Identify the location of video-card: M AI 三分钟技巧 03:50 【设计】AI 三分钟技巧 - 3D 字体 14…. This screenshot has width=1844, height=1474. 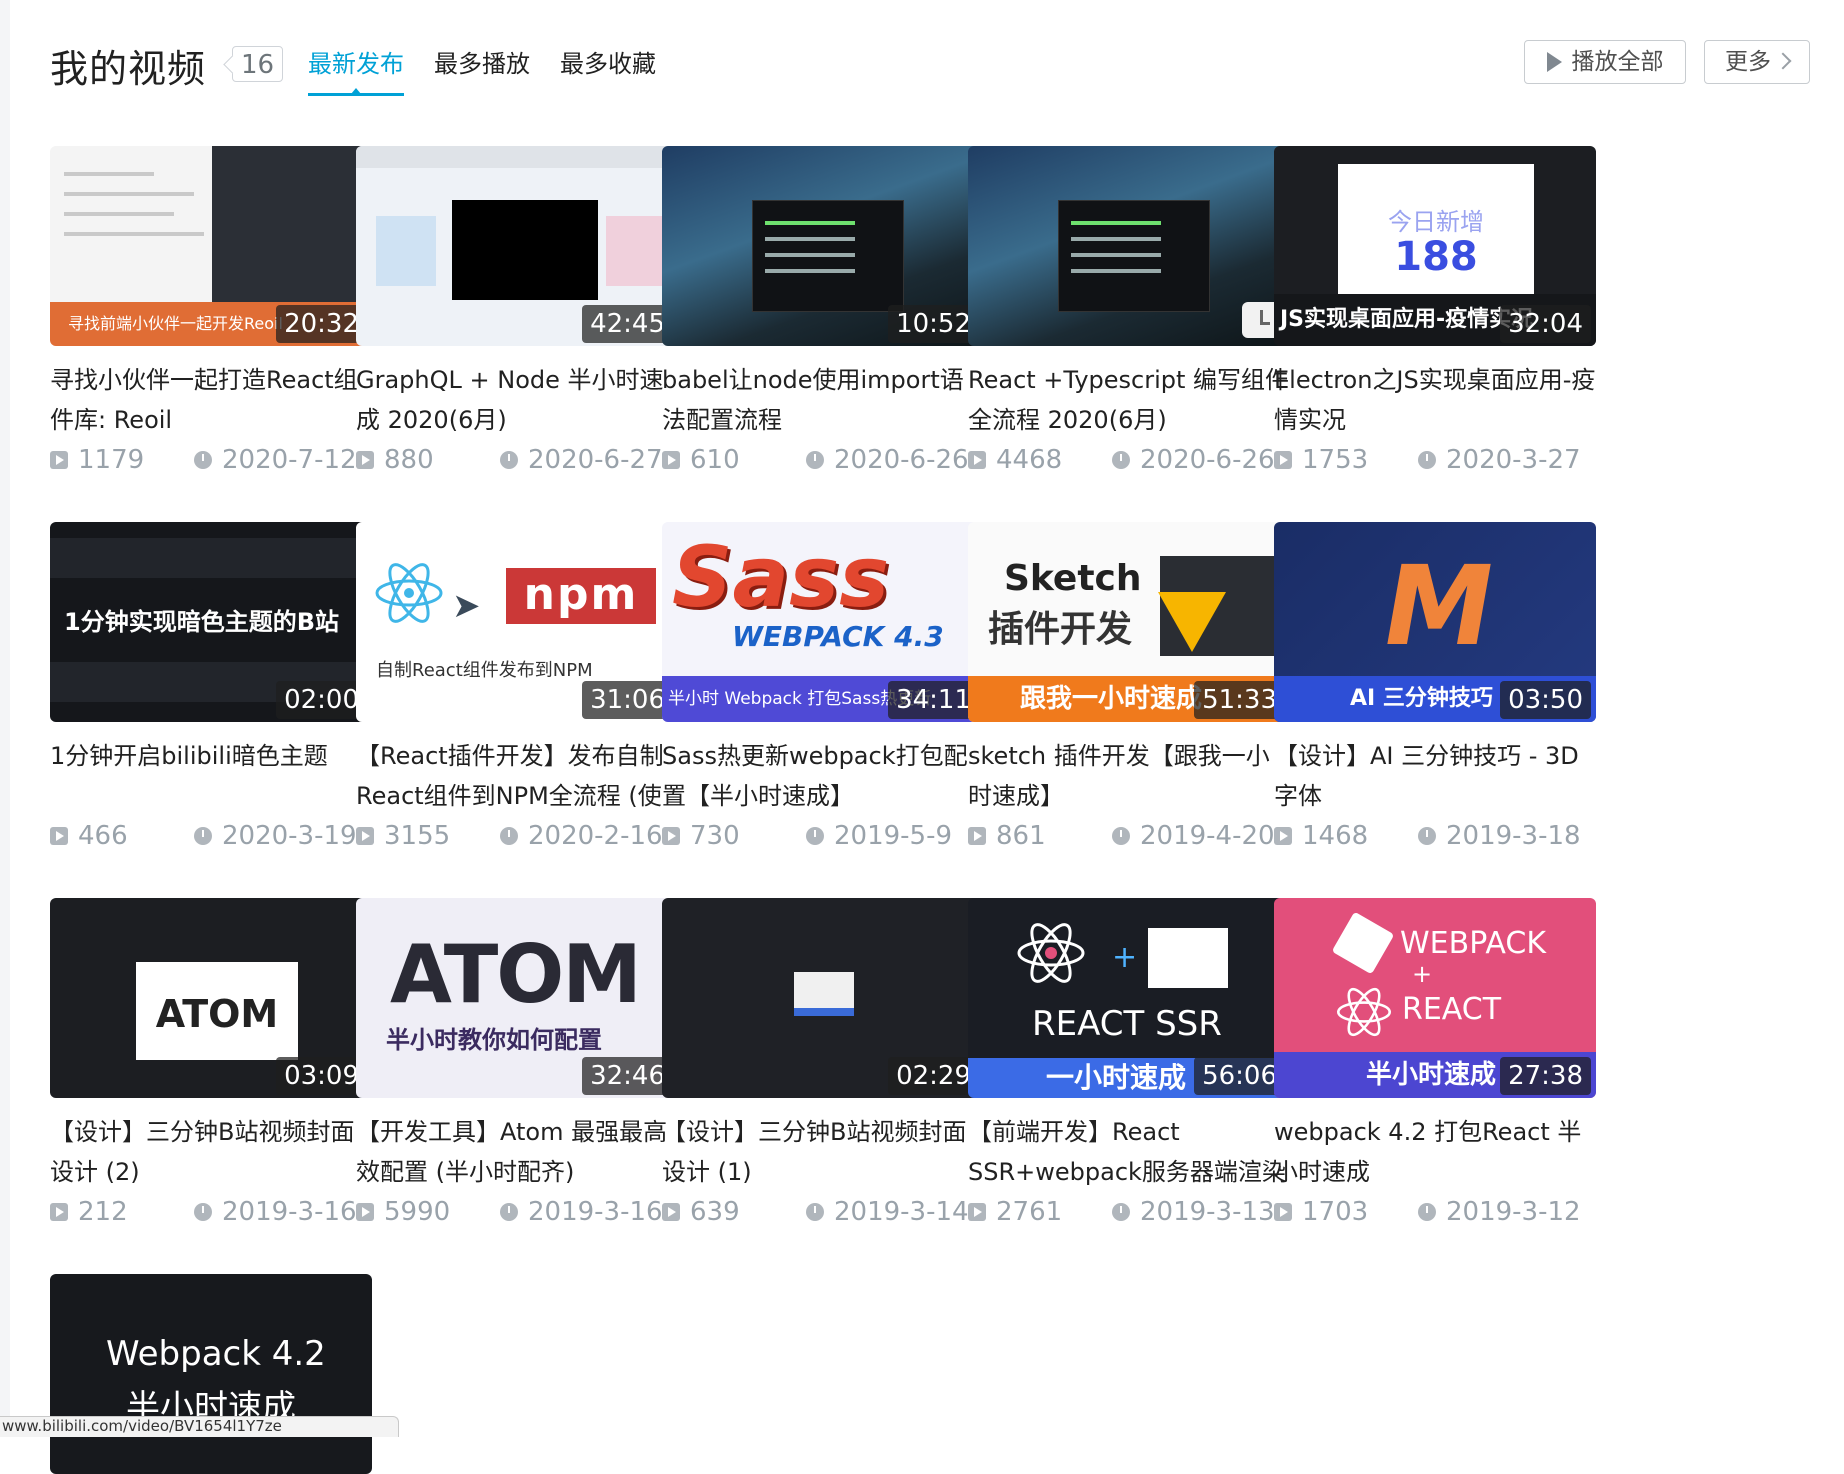
(1435, 689).